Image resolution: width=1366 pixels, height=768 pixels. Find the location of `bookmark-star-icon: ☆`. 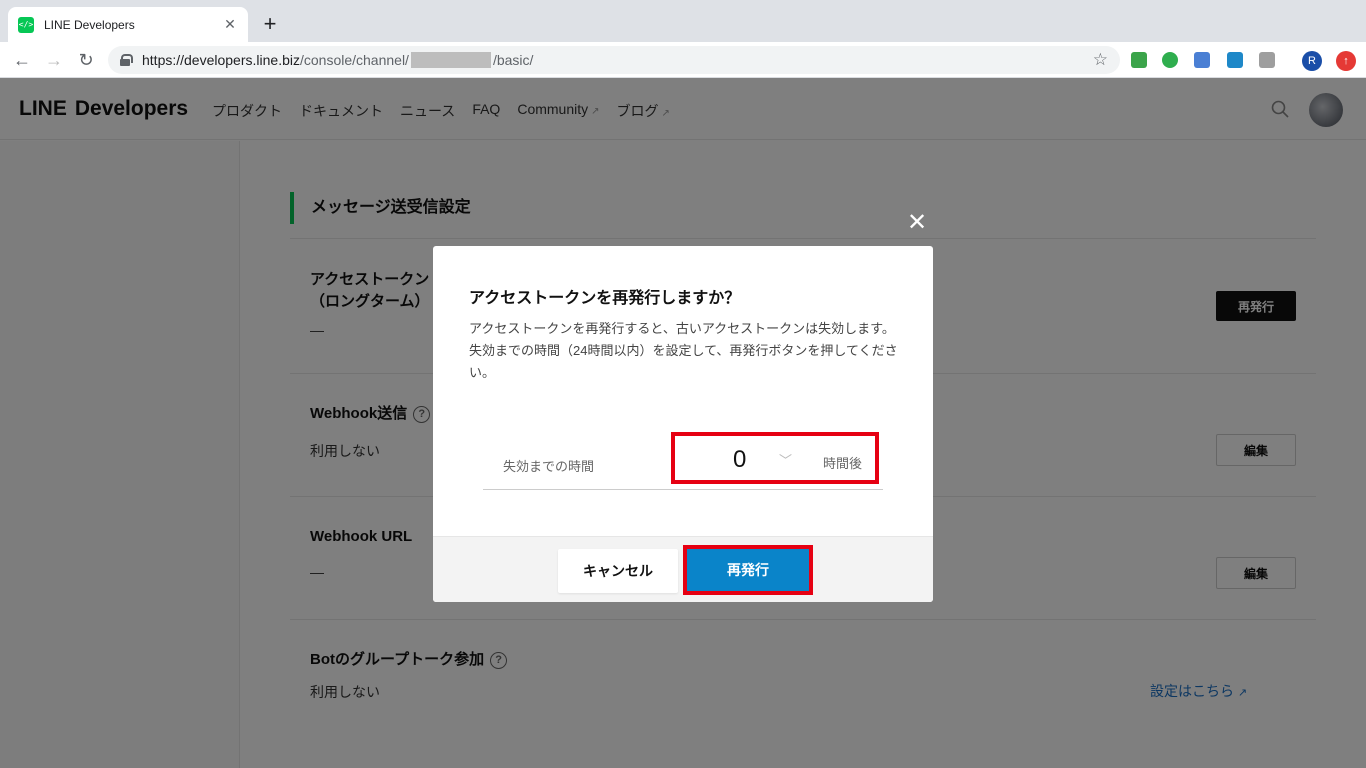

bookmark-star-icon: ☆ is located at coordinates (1100, 60).